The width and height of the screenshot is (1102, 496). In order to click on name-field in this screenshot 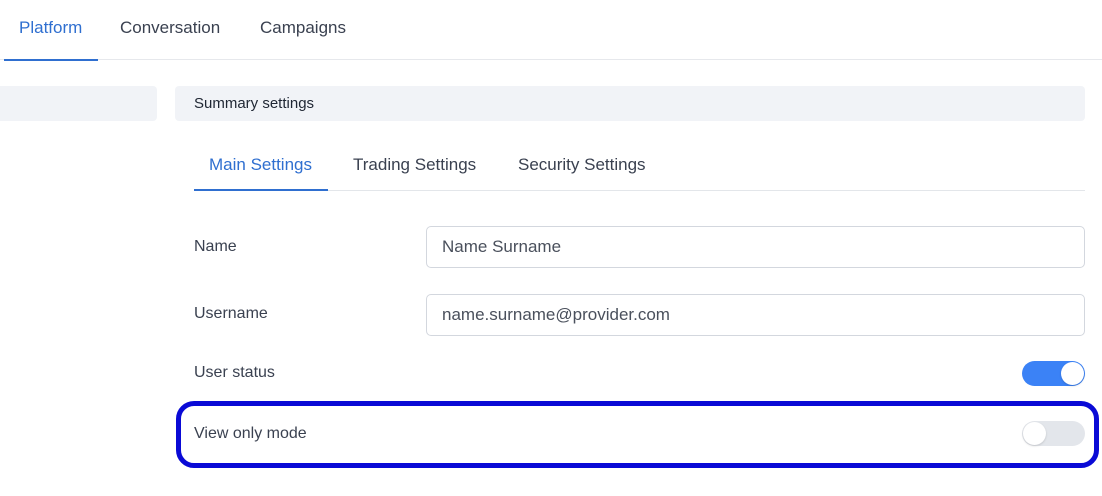, I will do `click(755, 247)`.